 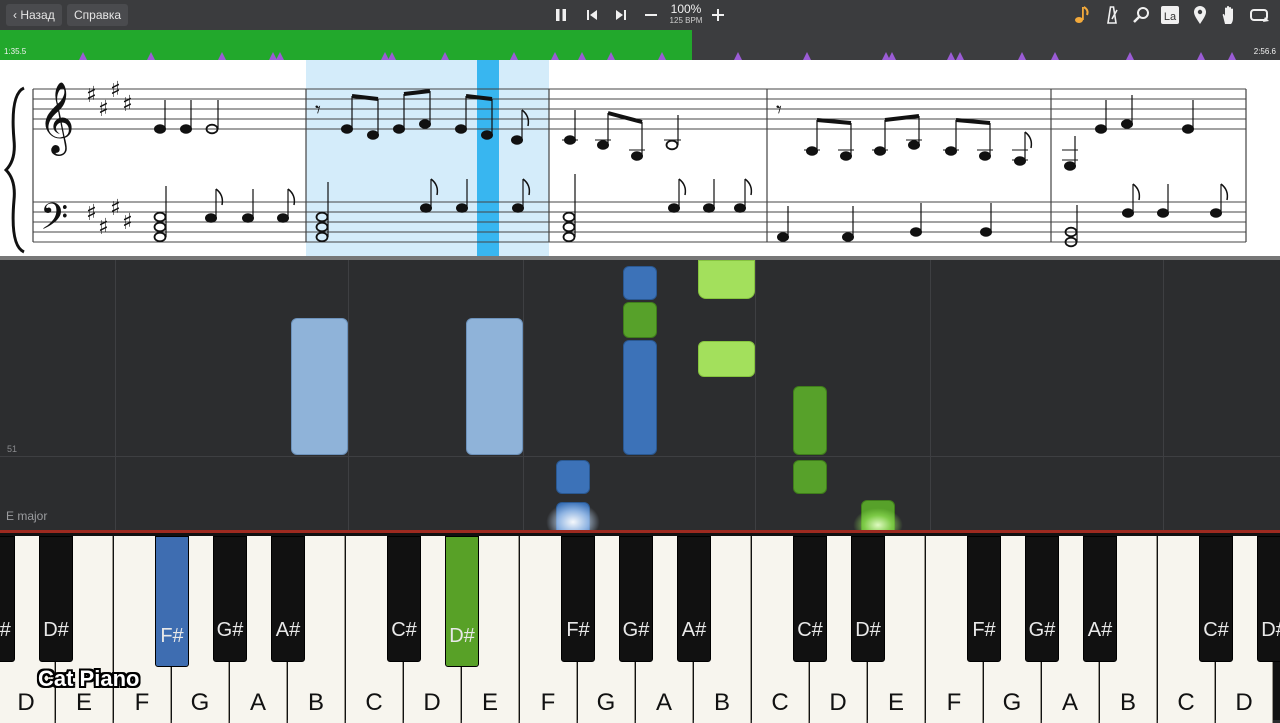 I want to click on hand-icon, so click(x=1229, y=15).